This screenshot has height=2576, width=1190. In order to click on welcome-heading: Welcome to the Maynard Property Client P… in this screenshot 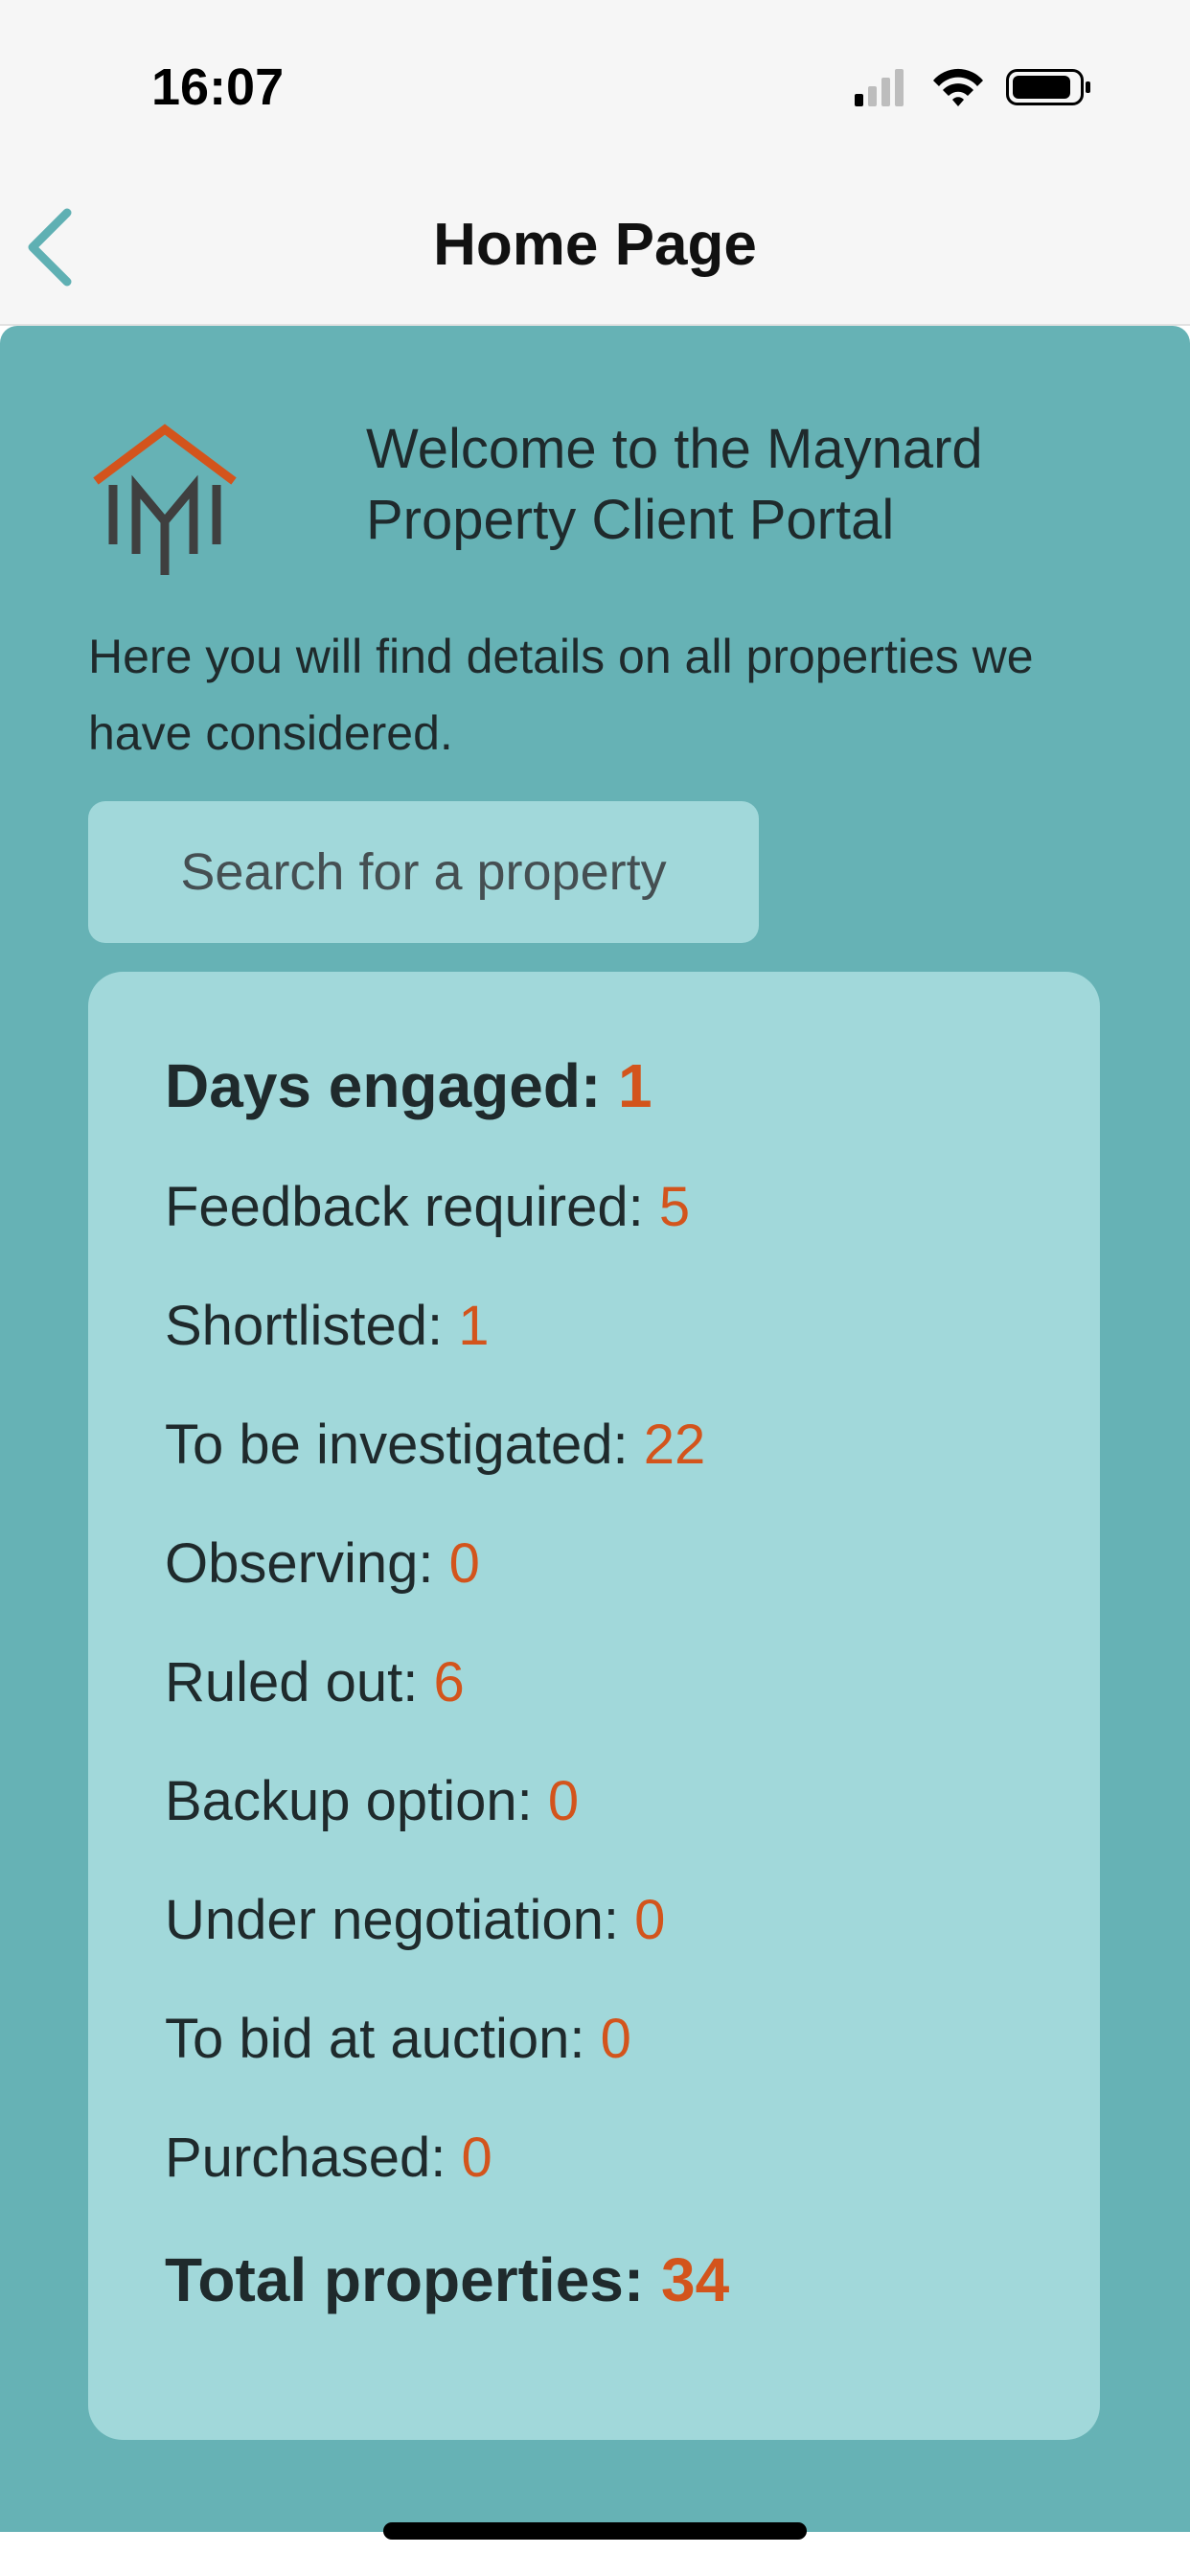, I will do `click(759, 485)`.